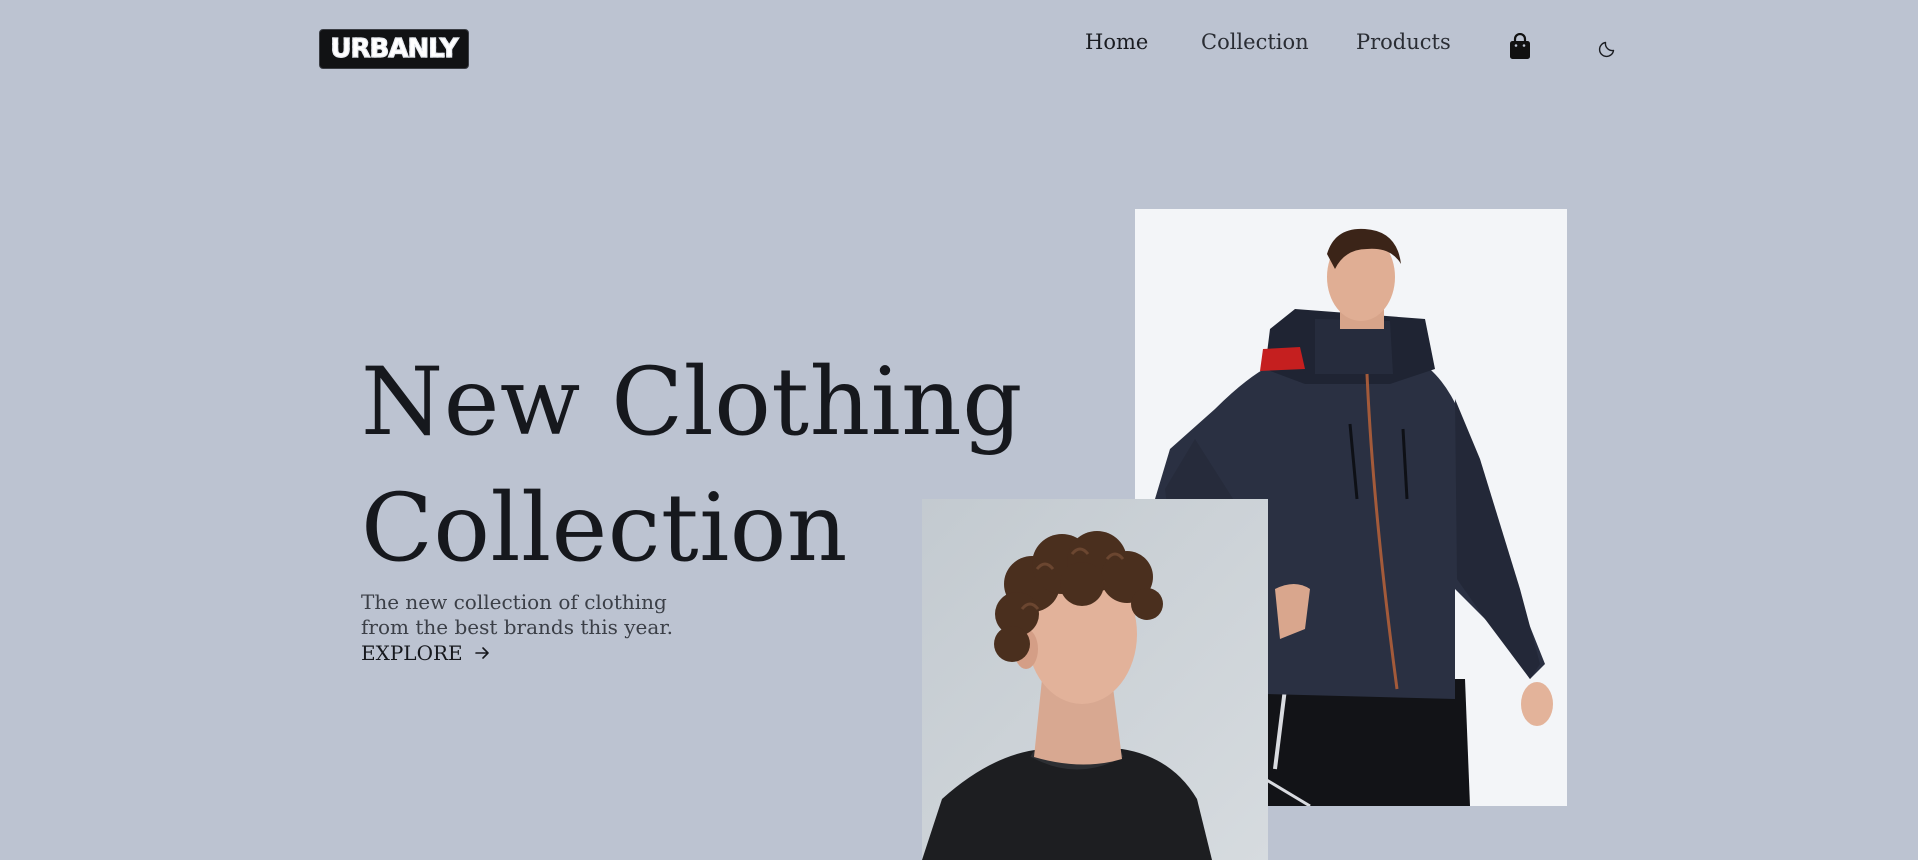 The height and width of the screenshot is (860, 1918). I want to click on nav-item-products: Products, so click(1403, 42).